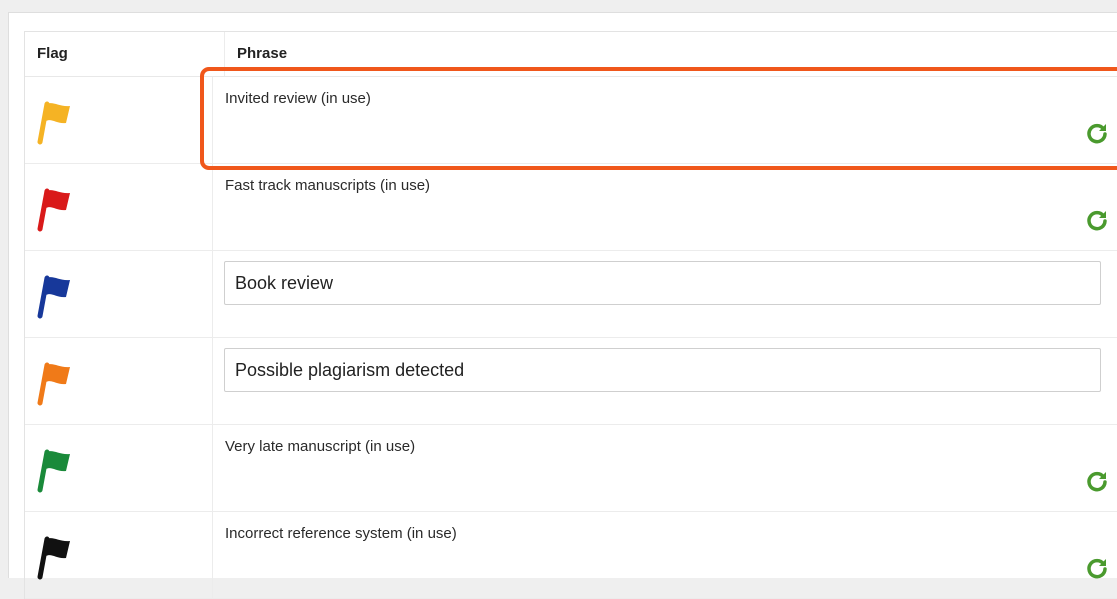 The height and width of the screenshot is (599, 1117). Describe the element at coordinates (665, 120) in the screenshot. I see `phrase-cell: Invited review (in use)` at that location.